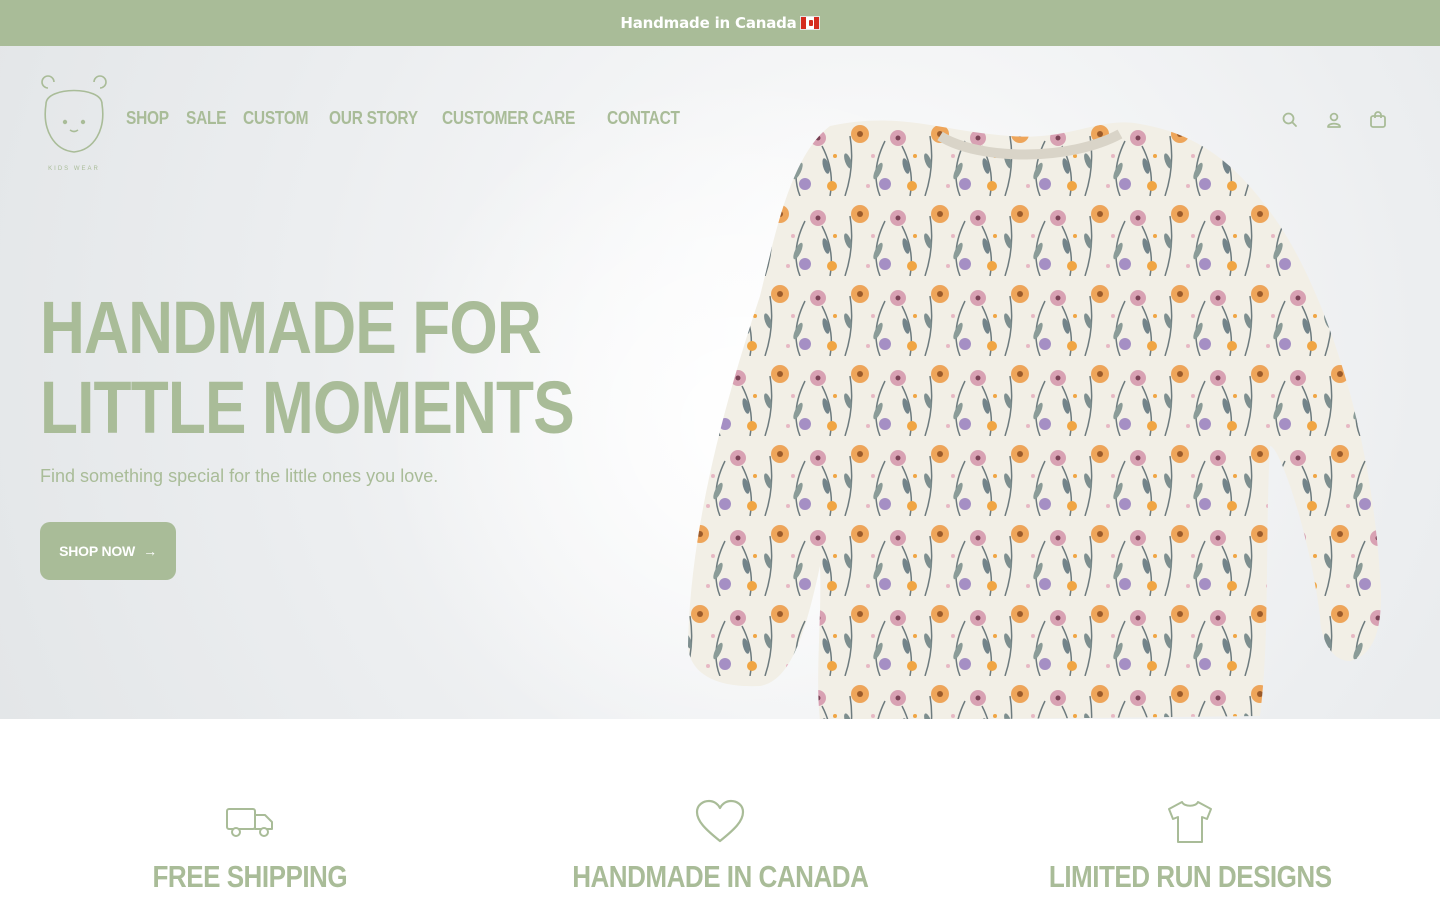 The width and height of the screenshot is (1440, 900). What do you see at coordinates (291, 327) in the screenshot?
I see `hero-headline-line1: HANDMADE FOR` at bounding box center [291, 327].